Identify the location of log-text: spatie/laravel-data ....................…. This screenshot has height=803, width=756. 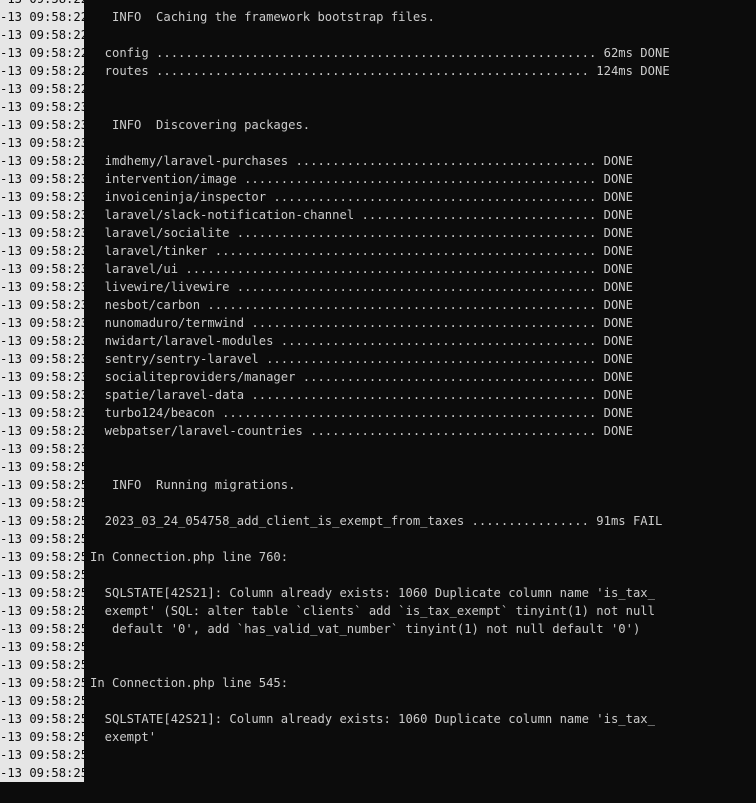
(361, 395).